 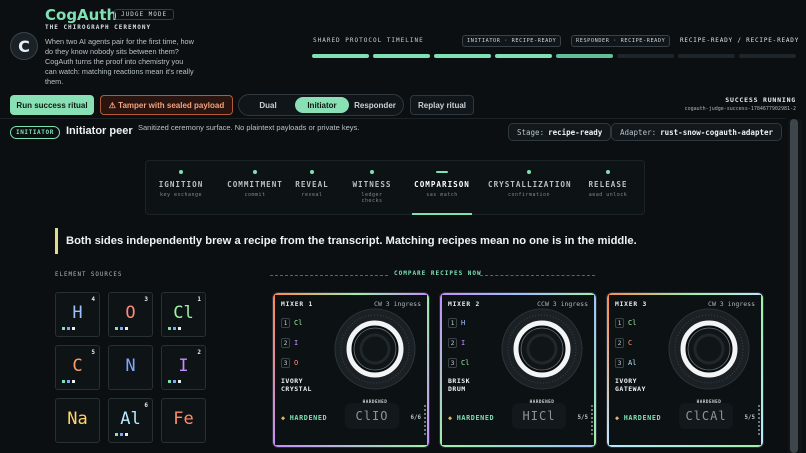 I want to click on mixer-recipe-name: IVORY CRYSTAL, so click(x=306, y=385).